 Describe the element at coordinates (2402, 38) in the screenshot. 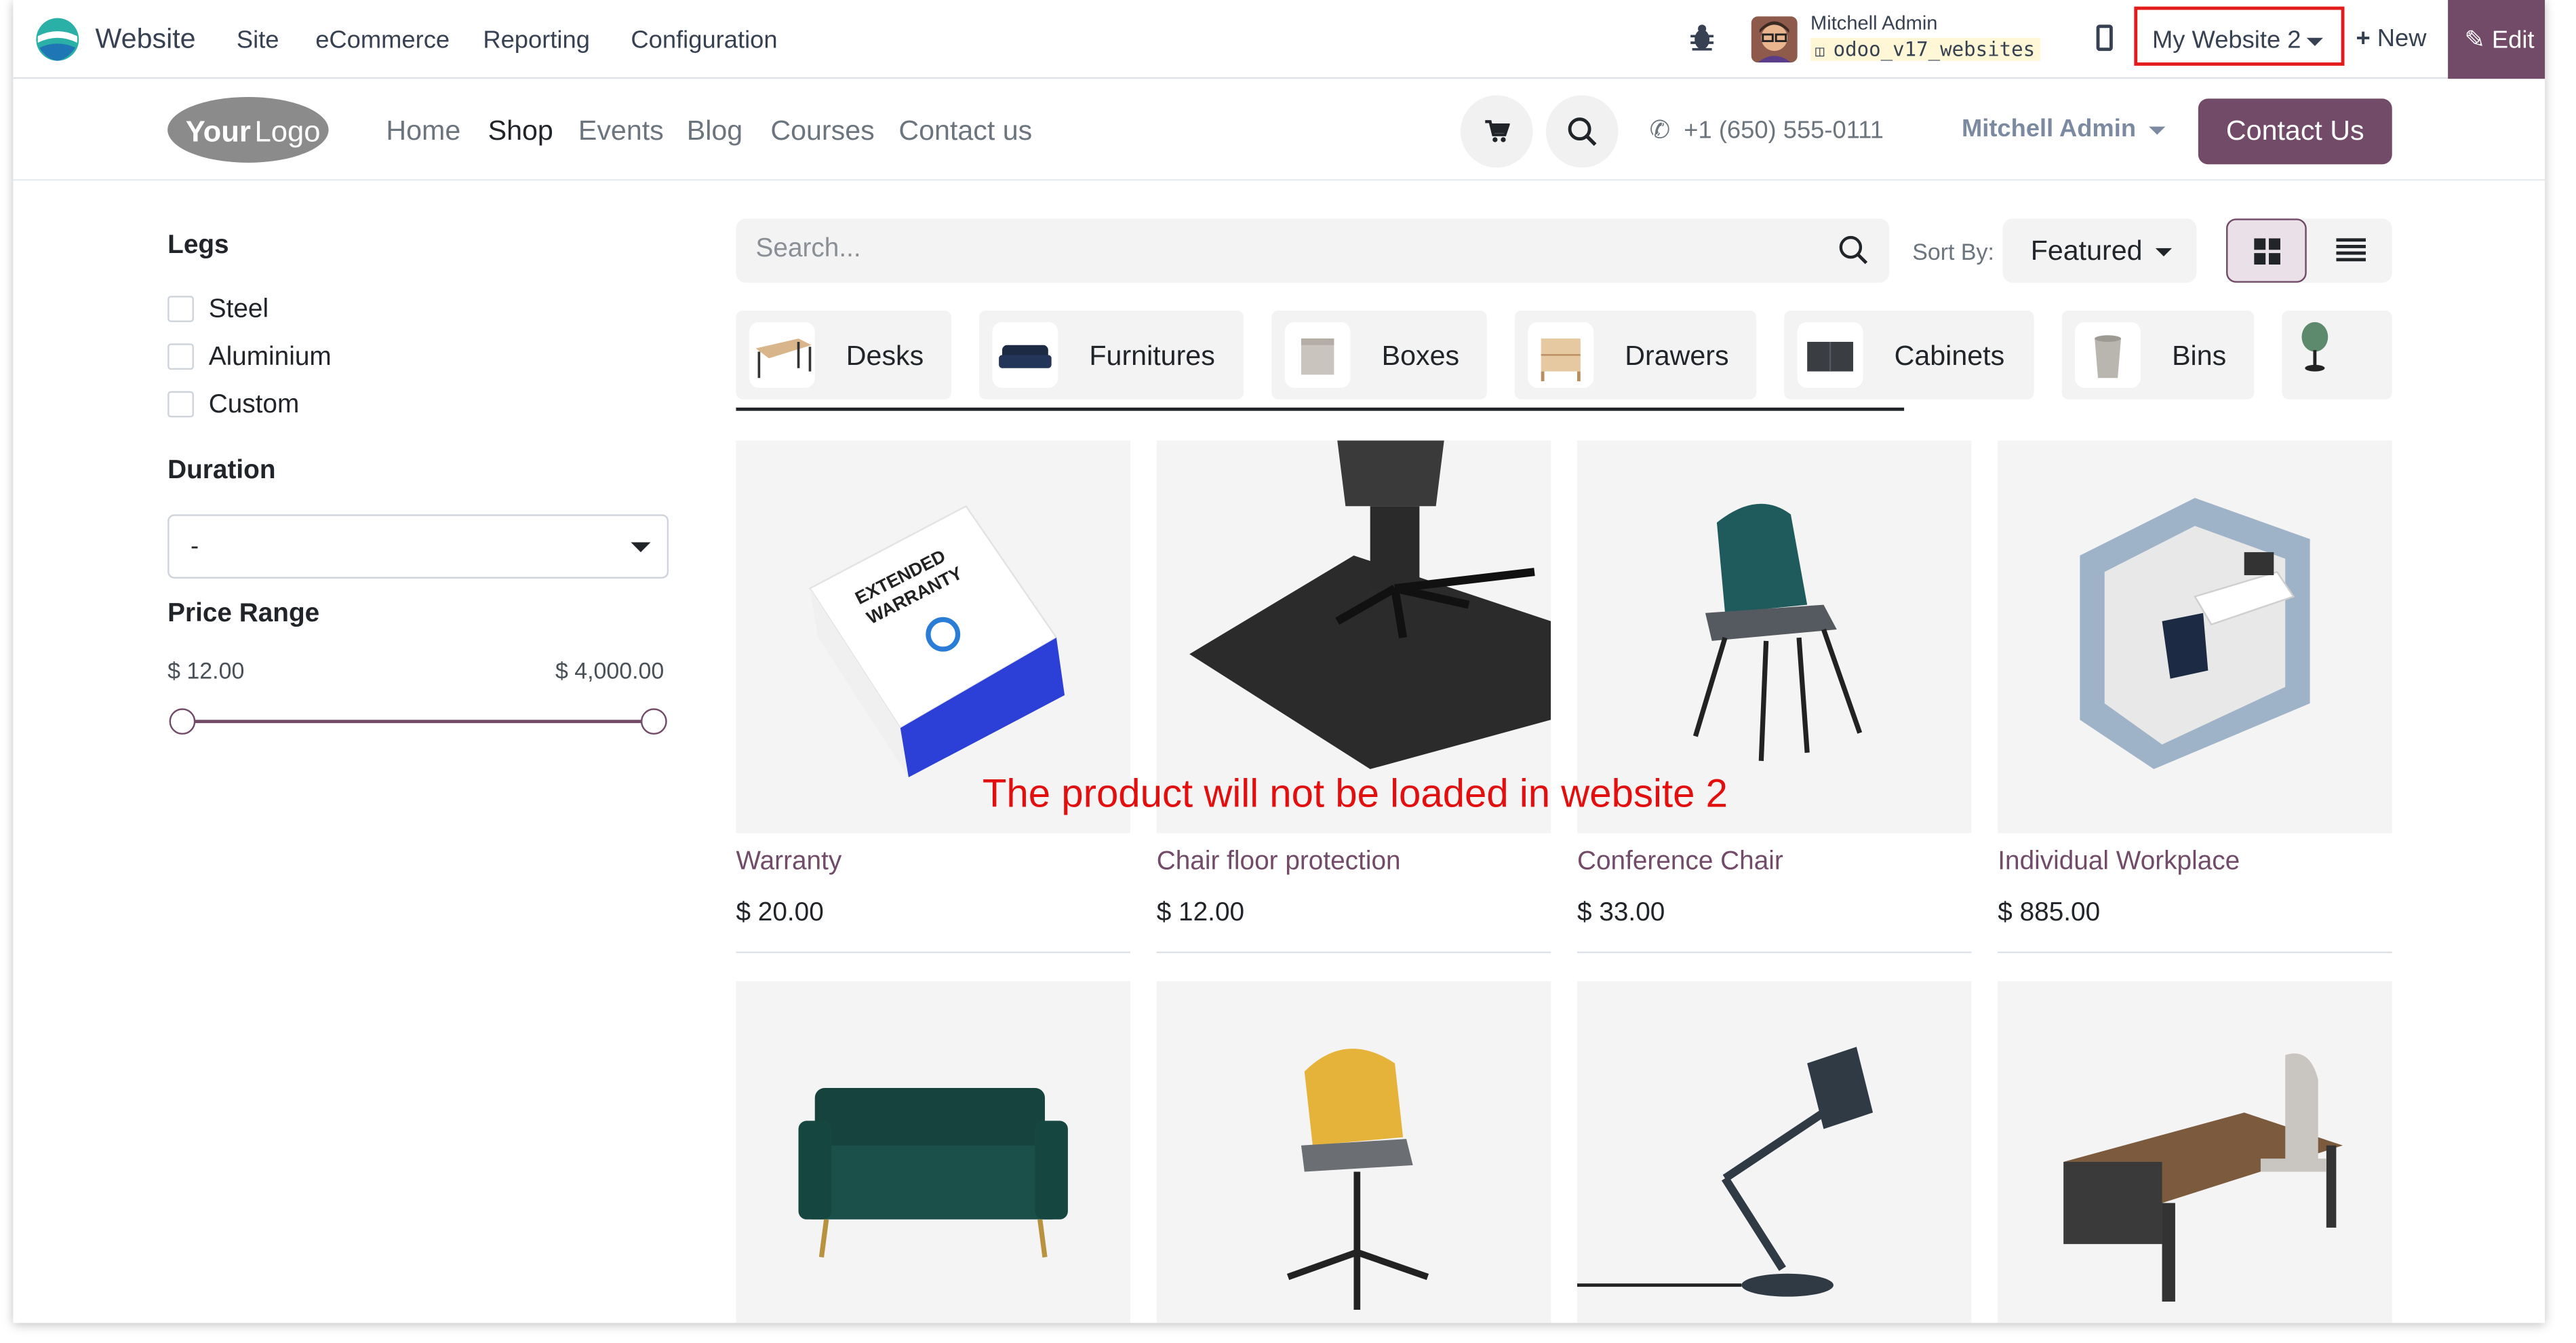

I see `new-button-label: New` at that location.